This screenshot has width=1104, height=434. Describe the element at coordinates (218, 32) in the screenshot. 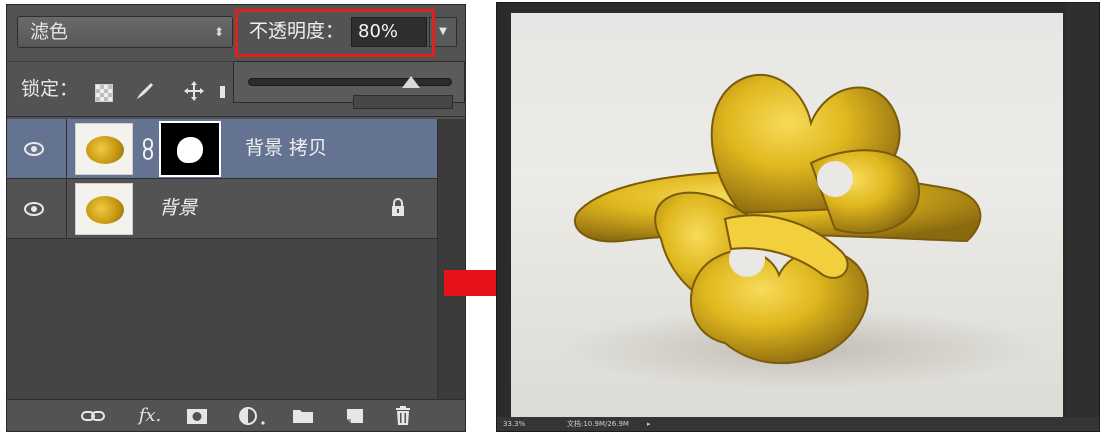

I see `up-down-arrows-icon: ⬍` at that location.